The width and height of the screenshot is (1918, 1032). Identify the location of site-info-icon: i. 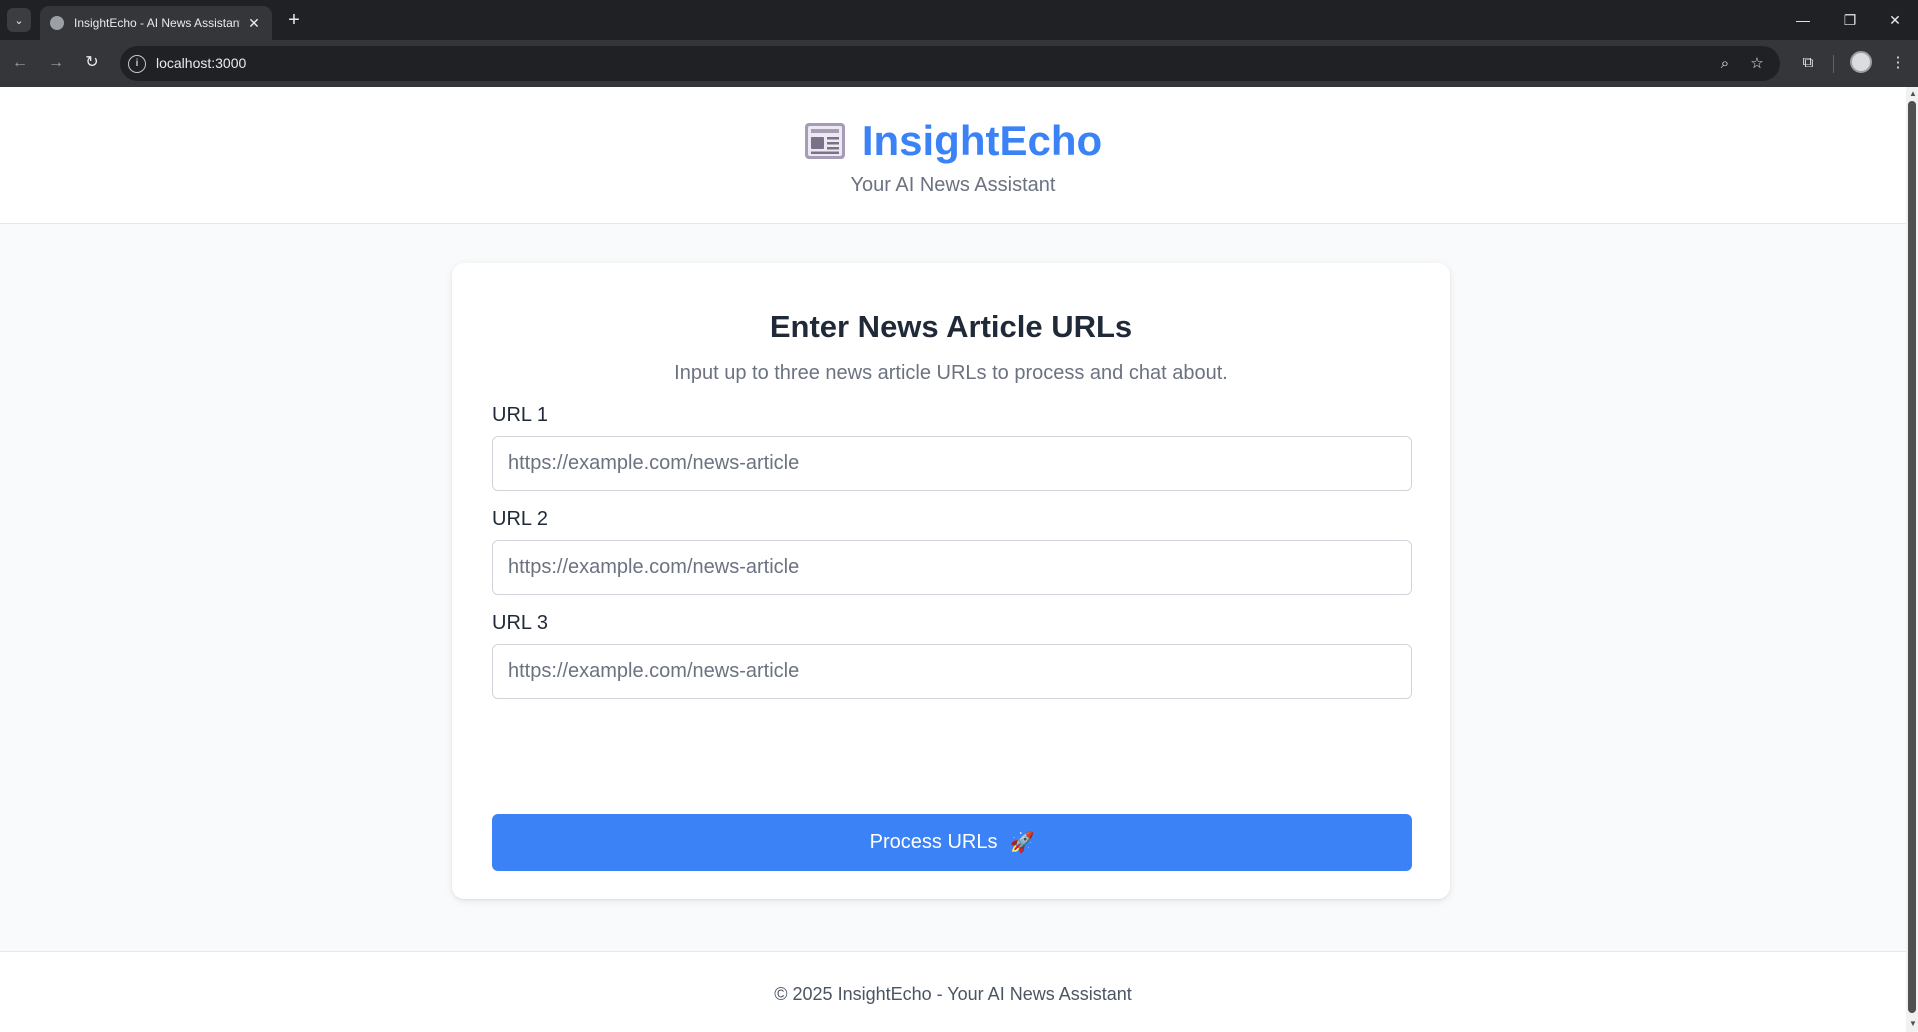
(137, 64).